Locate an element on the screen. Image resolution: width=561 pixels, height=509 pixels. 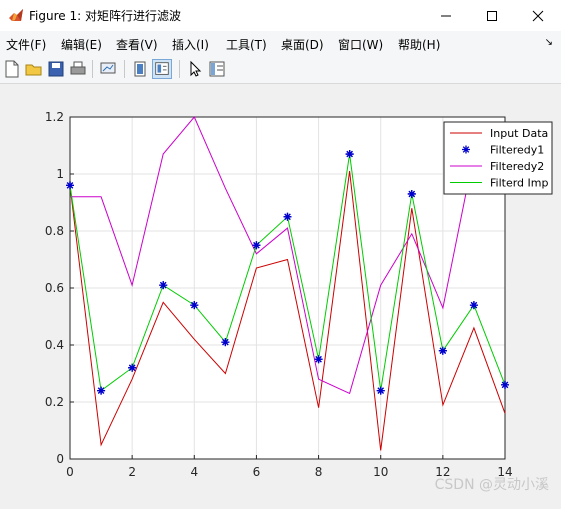
maximize-icon is located at coordinates (492, 15).